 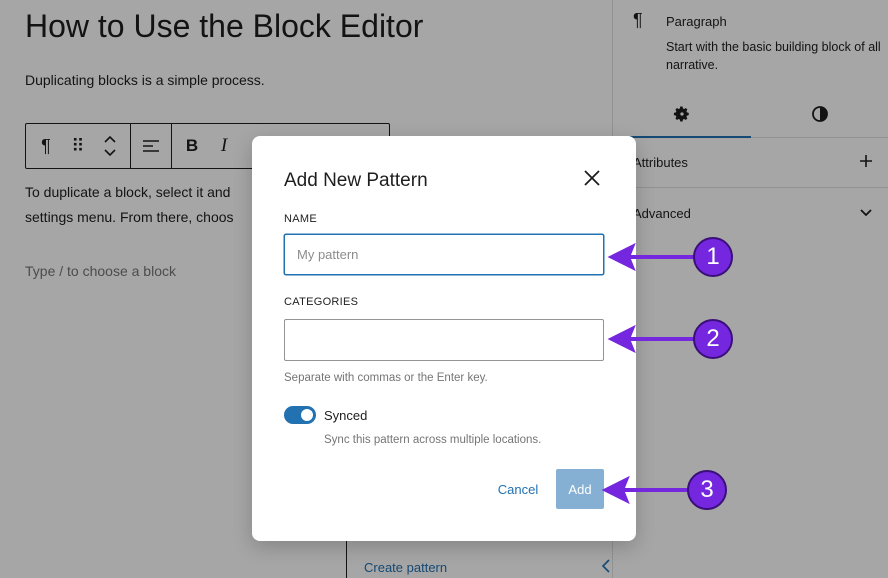 What do you see at coordinates (300, 219) in the screenshot?
I see `name-label: NAME` at bounding box center [300, 219].